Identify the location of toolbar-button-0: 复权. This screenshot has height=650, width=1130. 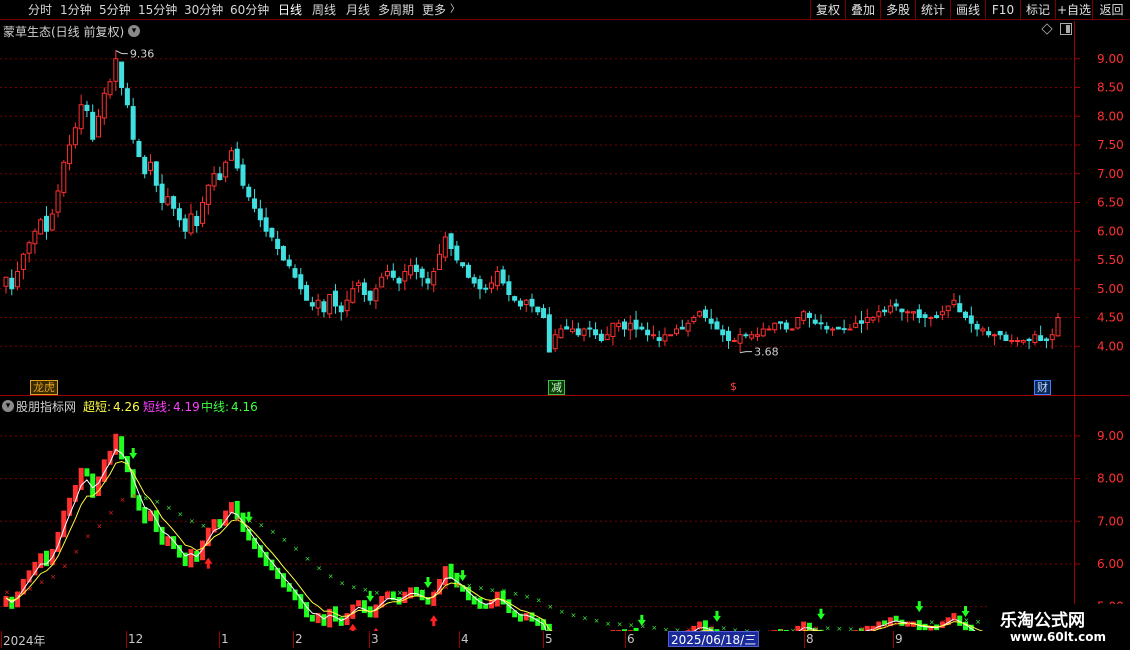
(827, 10).